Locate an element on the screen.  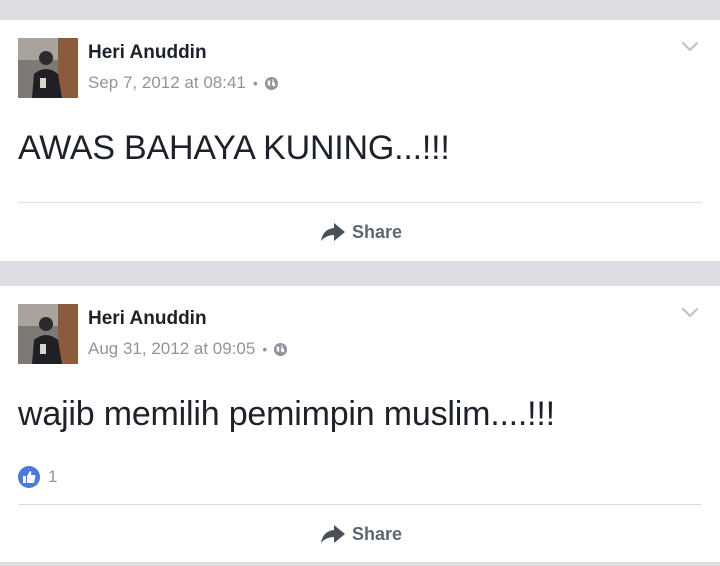
reaction-summary: 1 is located at coordinates (37, 477).